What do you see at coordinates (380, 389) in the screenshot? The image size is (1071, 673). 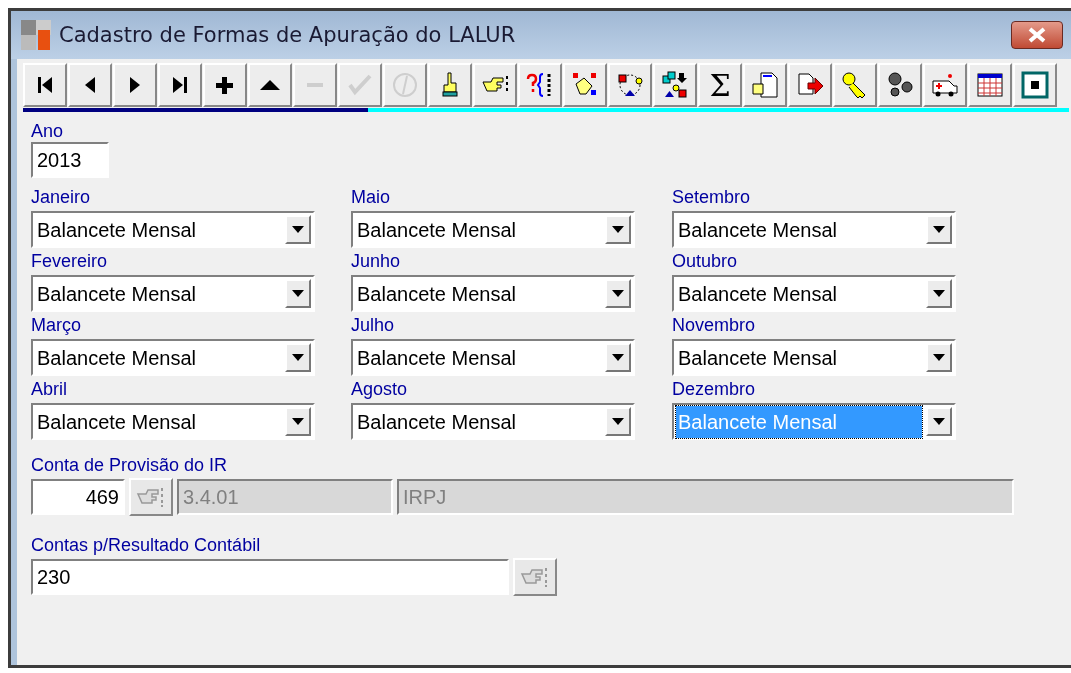 I see `field-label: Agosto` at bounding box center [380, 389].